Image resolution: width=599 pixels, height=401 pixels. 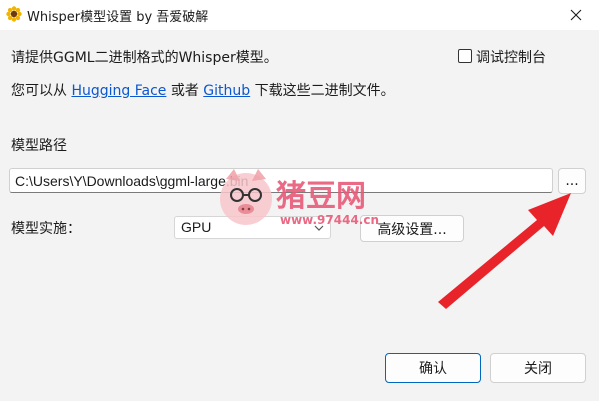 What do you see at coordinates (299, 15) in the screenshot?
I see `title-bar: Whisper模型设置 by 吾爱破解` at bounding box center [299, 15].